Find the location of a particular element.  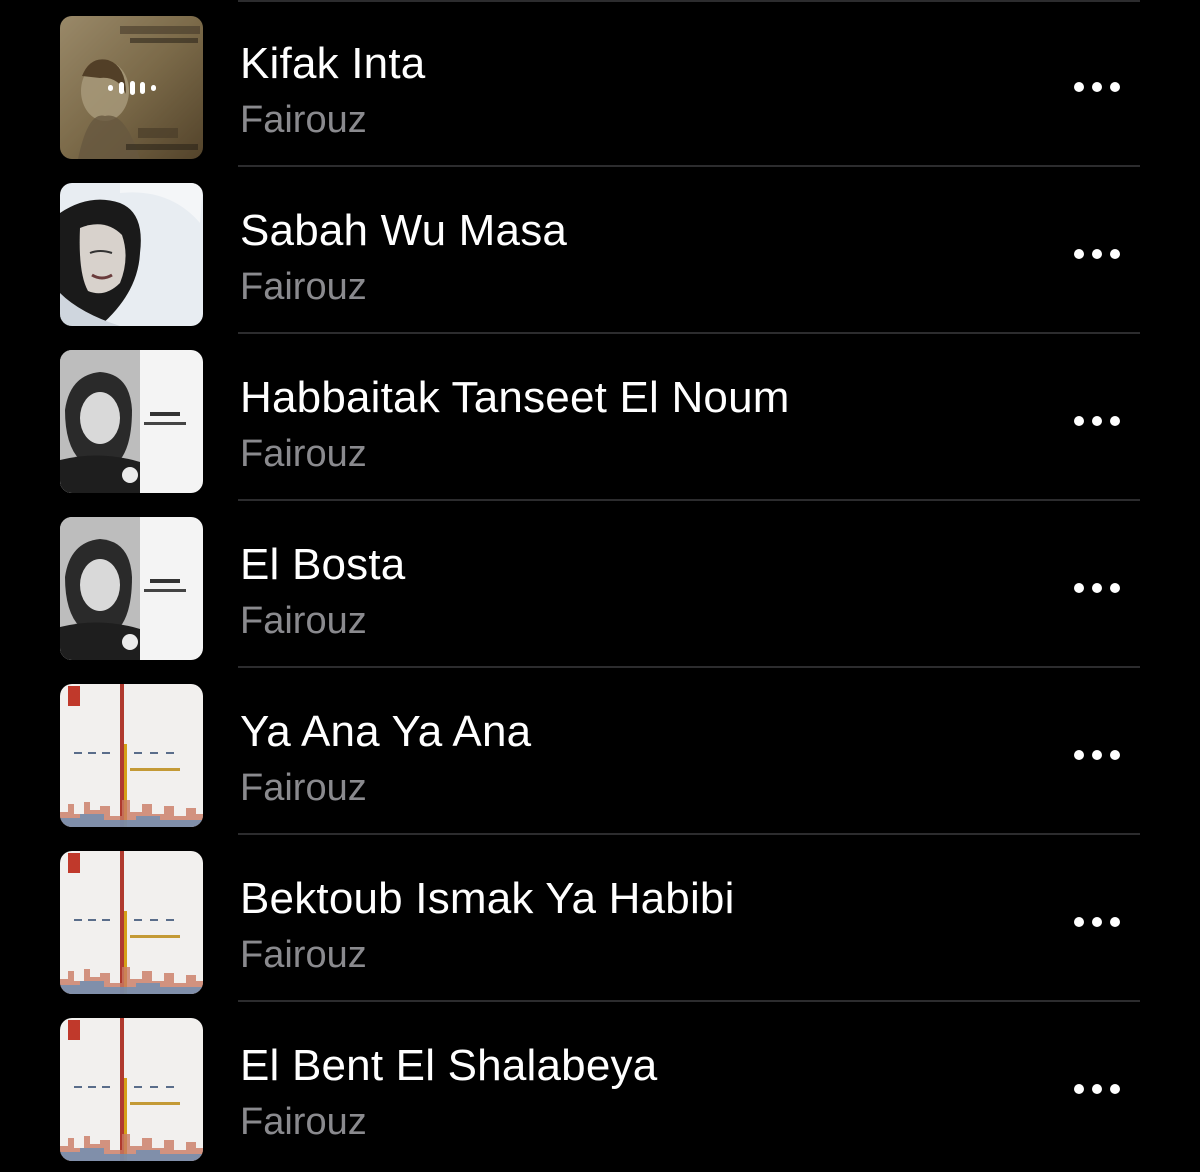

now-playing-icon is located at coordinates (132, 88).